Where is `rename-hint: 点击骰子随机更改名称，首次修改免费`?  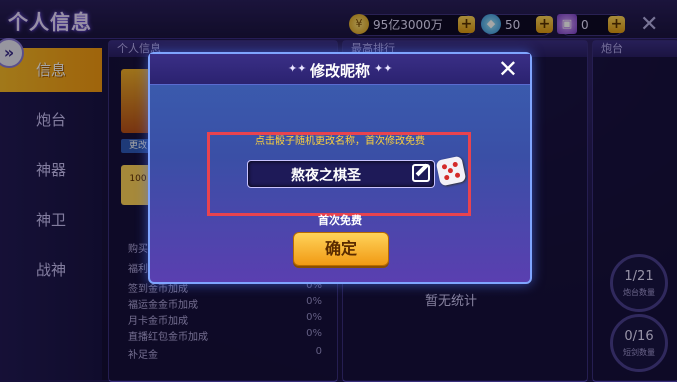 rename-hint: 点击骰子随机更改名称，首次修改免费 is located at coordinates (340, 141).